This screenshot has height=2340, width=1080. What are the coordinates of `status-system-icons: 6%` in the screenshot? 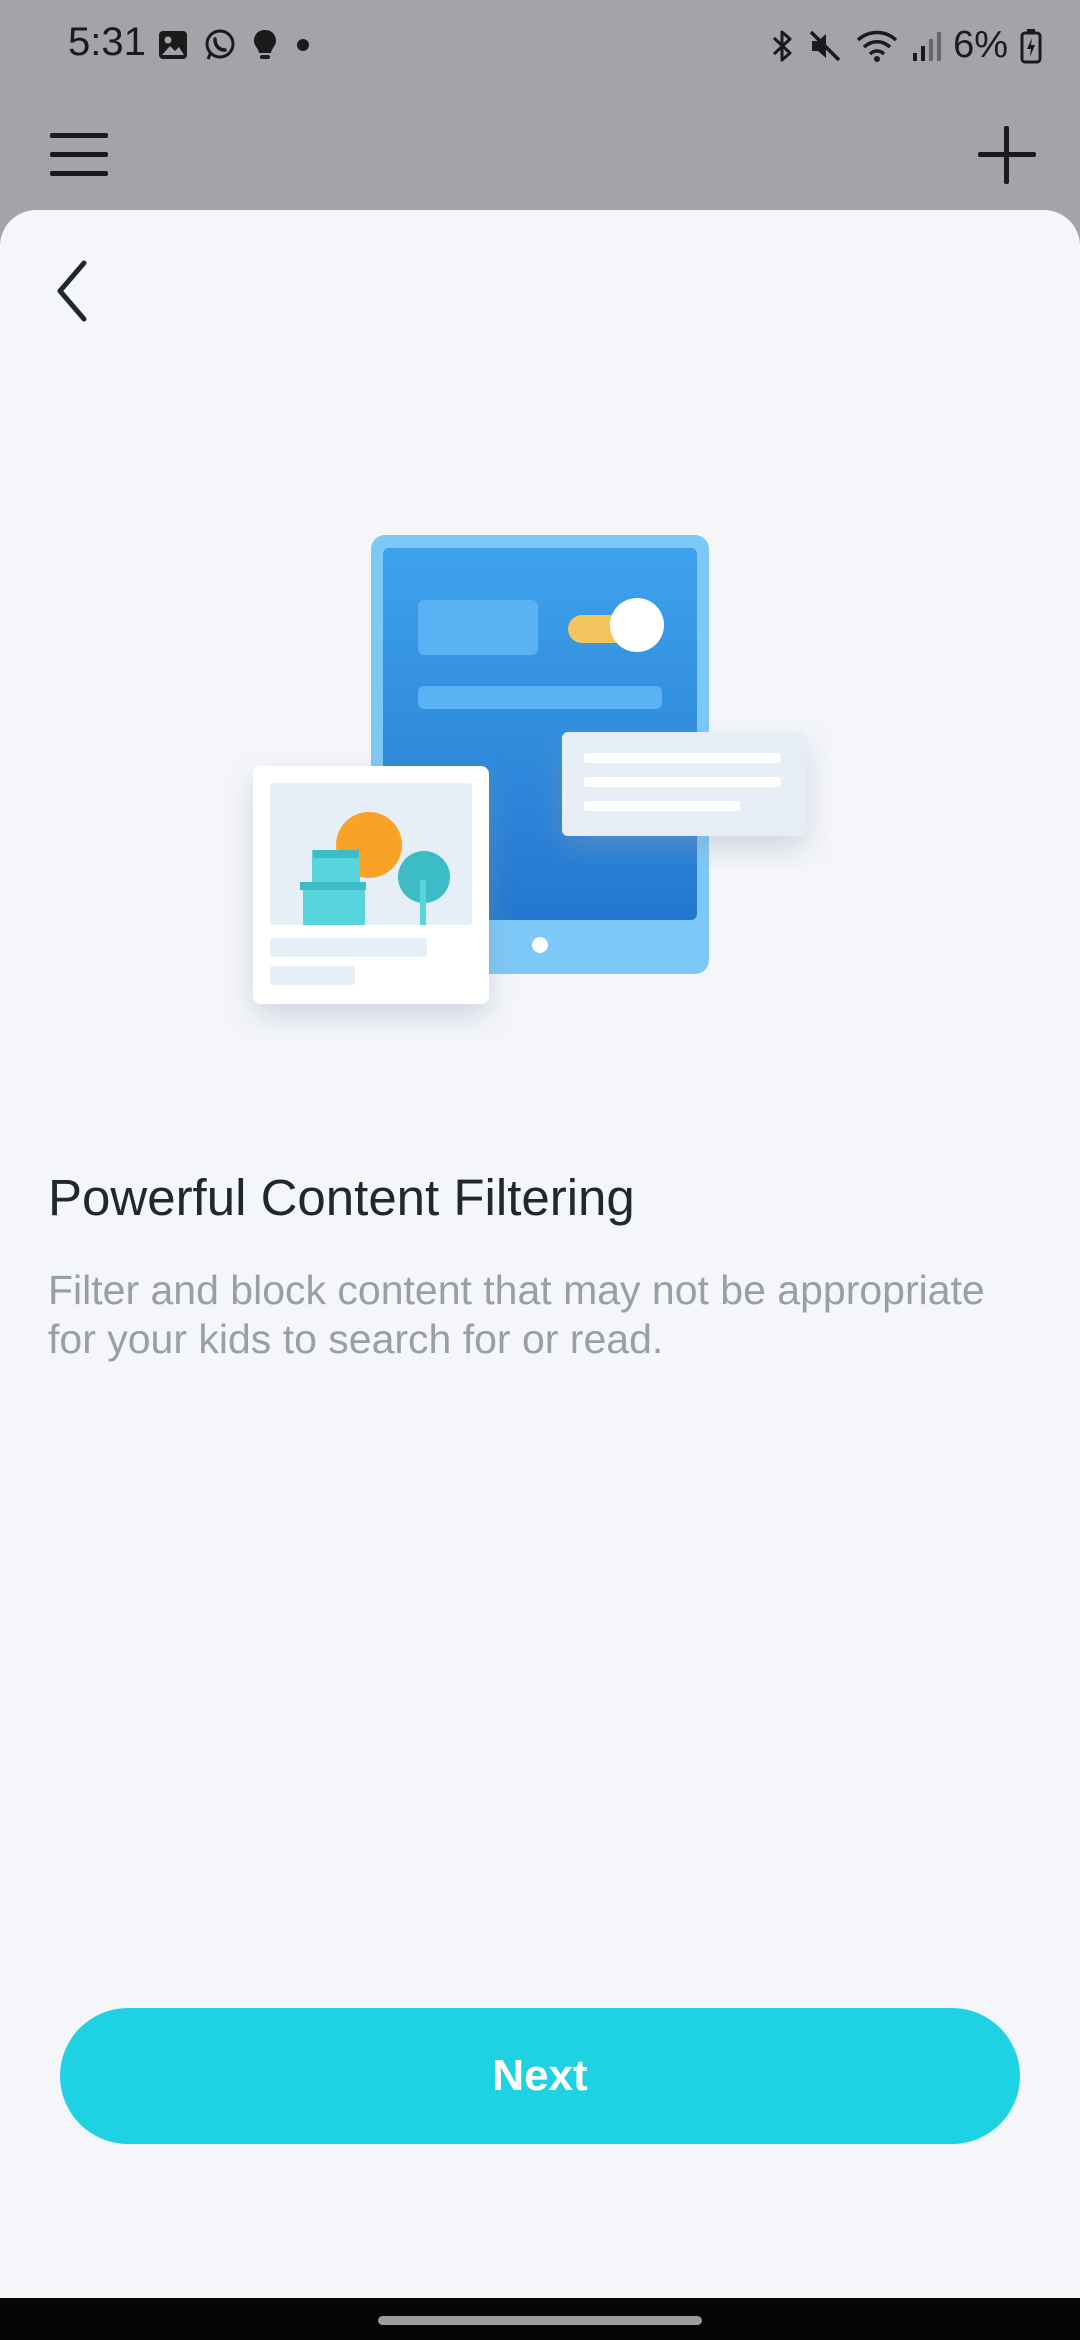 It's located at (906, 45).